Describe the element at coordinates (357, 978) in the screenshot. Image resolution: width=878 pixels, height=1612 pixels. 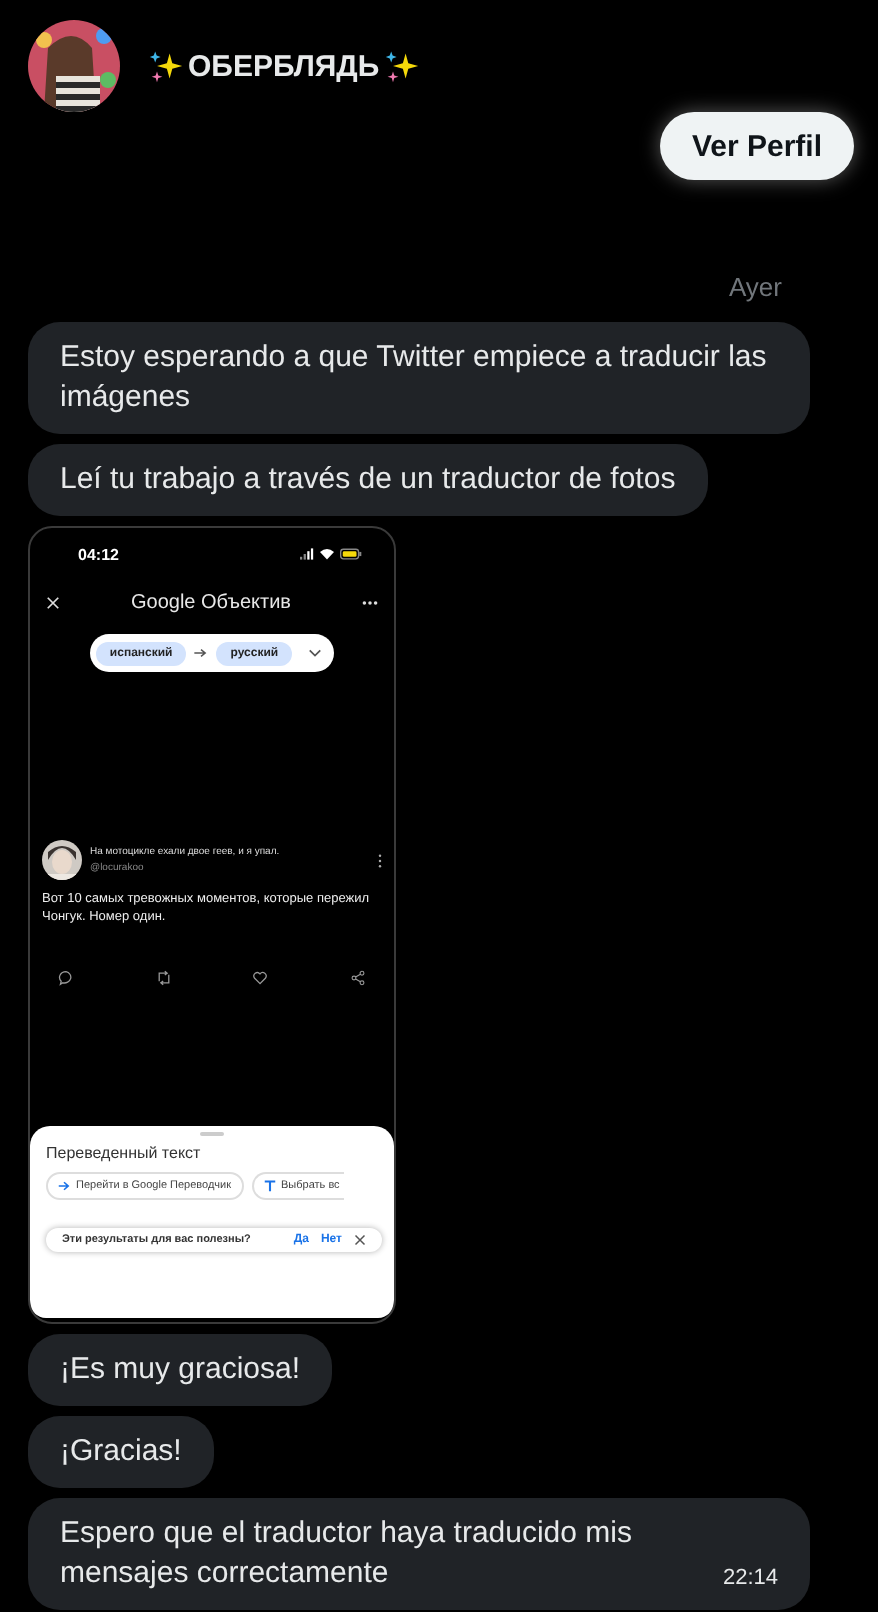
I see `share-icon` at that location.